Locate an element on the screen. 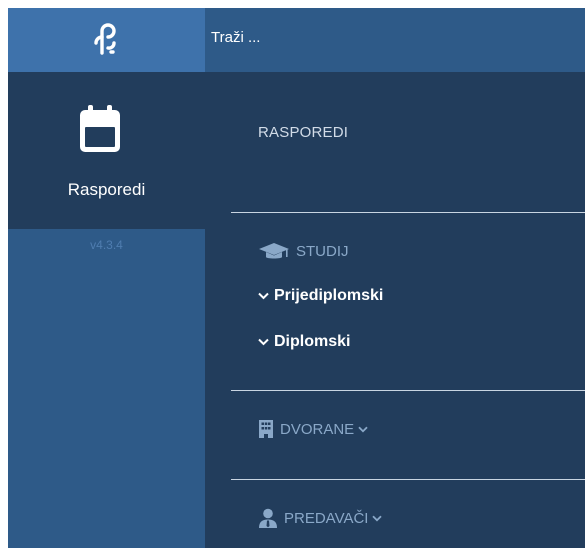 Image resolution: width=585 pixels, height=548 pixels. graduation-cap-icon is located at coordinates (274, 251).